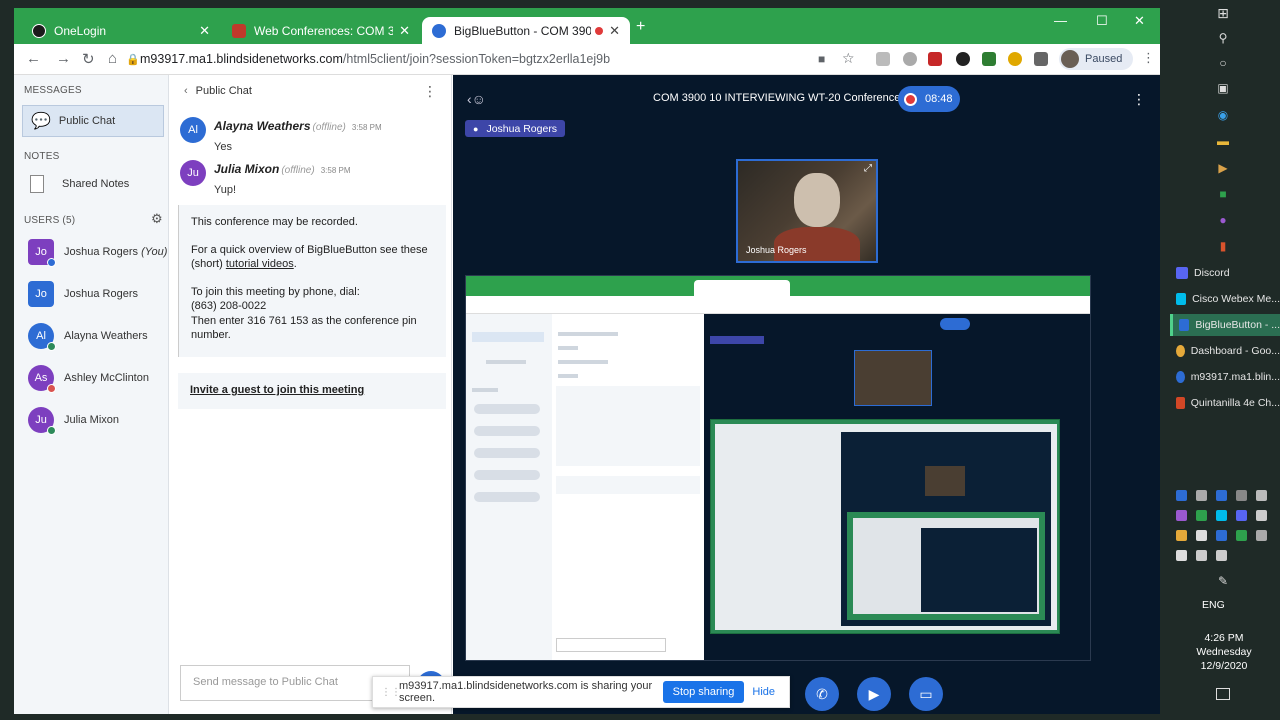 The height and width of the screenshot is (720, 1280). Describe the element at coordinates (73, 421) in the screenshot. I see `user-item: Ju Julia Mixon` at that location.